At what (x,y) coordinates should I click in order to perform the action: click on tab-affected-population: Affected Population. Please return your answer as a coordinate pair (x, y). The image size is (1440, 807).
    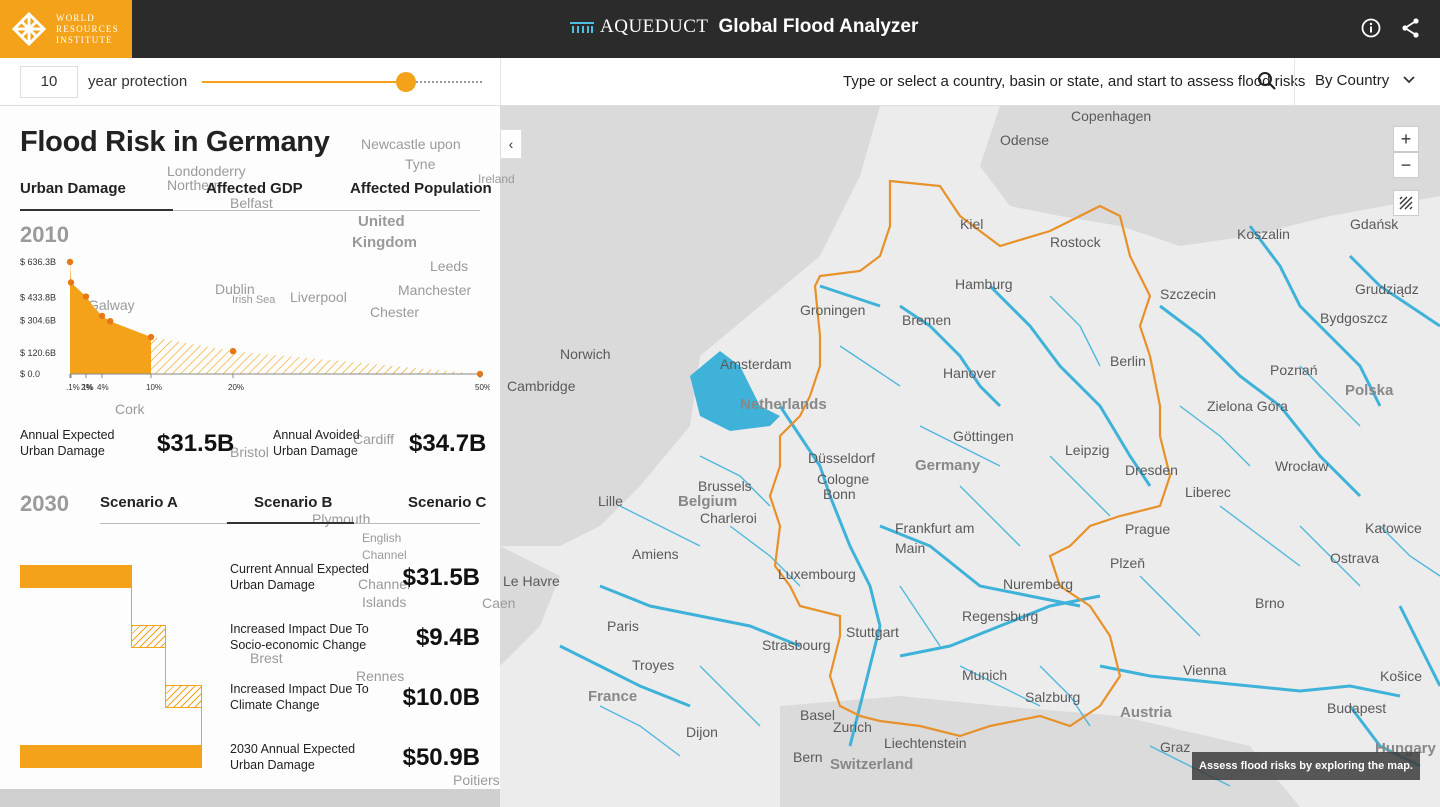
    Looking at the image, I should click on (421, 188).